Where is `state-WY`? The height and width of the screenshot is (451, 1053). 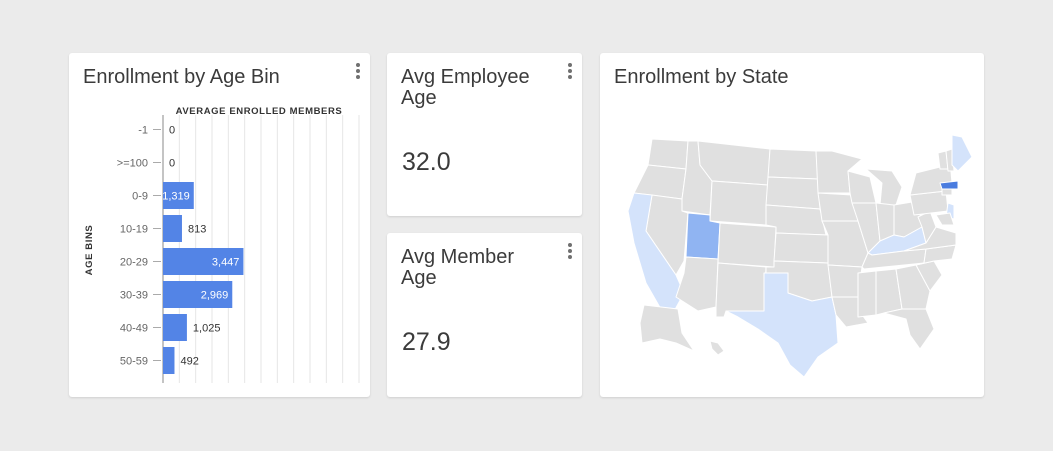 state-WY is located at coordinates (739, 203).